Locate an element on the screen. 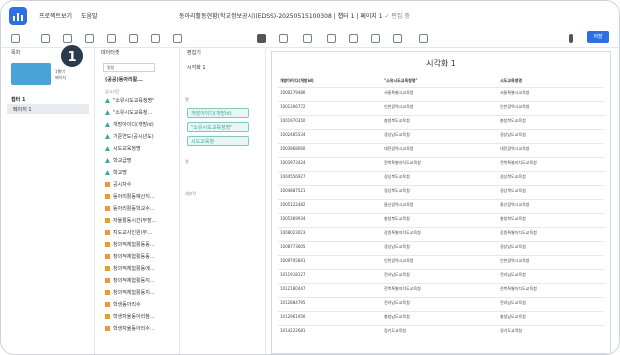 This screenshot has height=355, width=620. table-cell: 1012180447 is located at coordinates (292, 288).